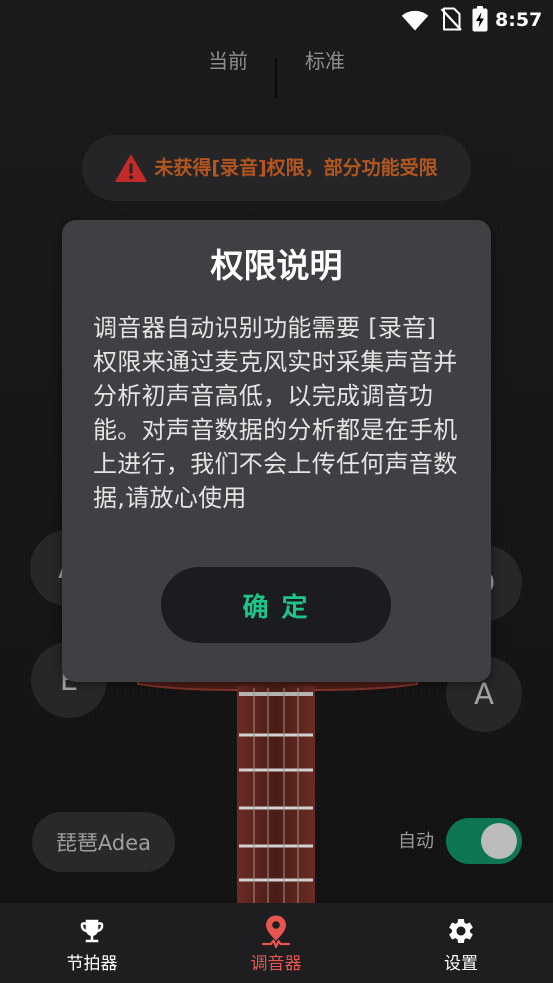 The image size is (553, 983). Describe the element at coordinates (170, 498) in the screenshot. I see `dialog-body-line: 据,请放心使用` at that location.